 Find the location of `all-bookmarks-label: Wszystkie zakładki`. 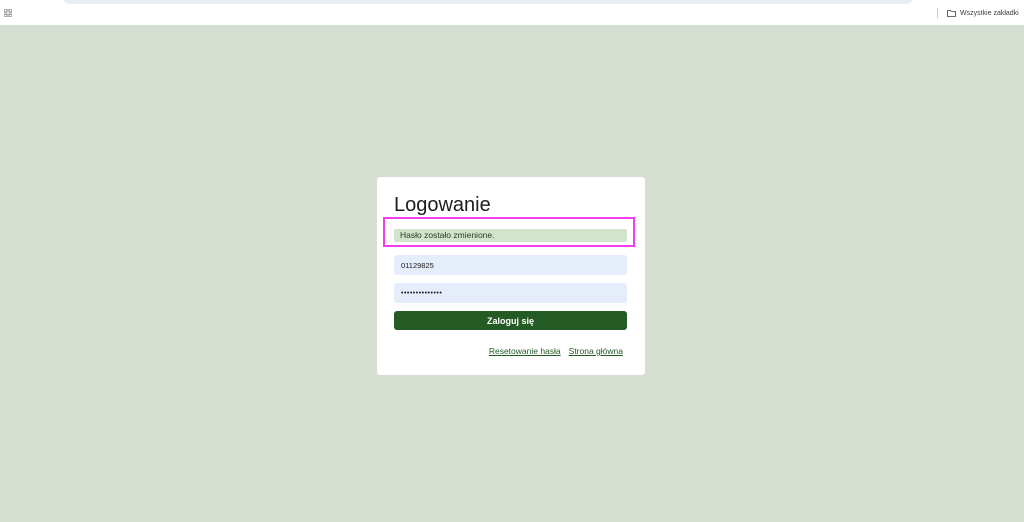

all-bookmarks-label: Wszystkie zakładki is located at coordinates (989, 13).